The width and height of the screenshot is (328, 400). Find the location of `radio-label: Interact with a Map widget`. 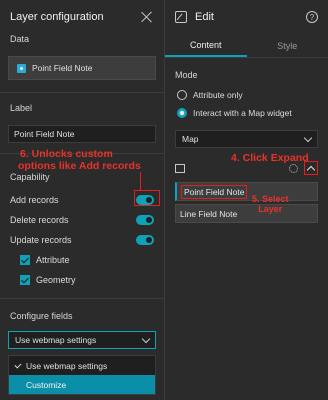

radio-label: Interact with a Map widget is located at coordinates (242, 113).